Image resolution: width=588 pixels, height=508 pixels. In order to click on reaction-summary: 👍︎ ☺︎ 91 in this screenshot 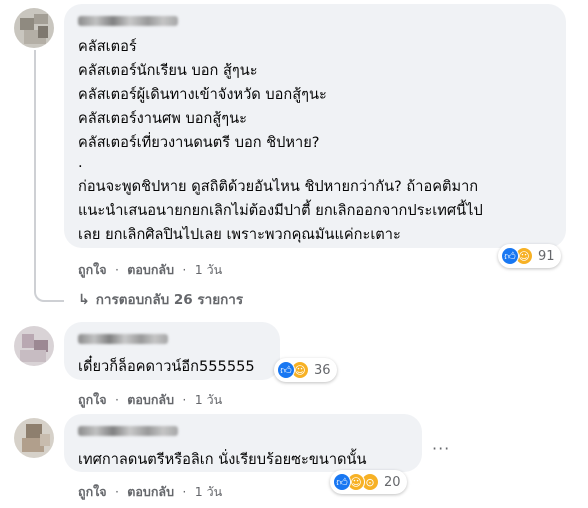, I will do `click(529, 256)`.